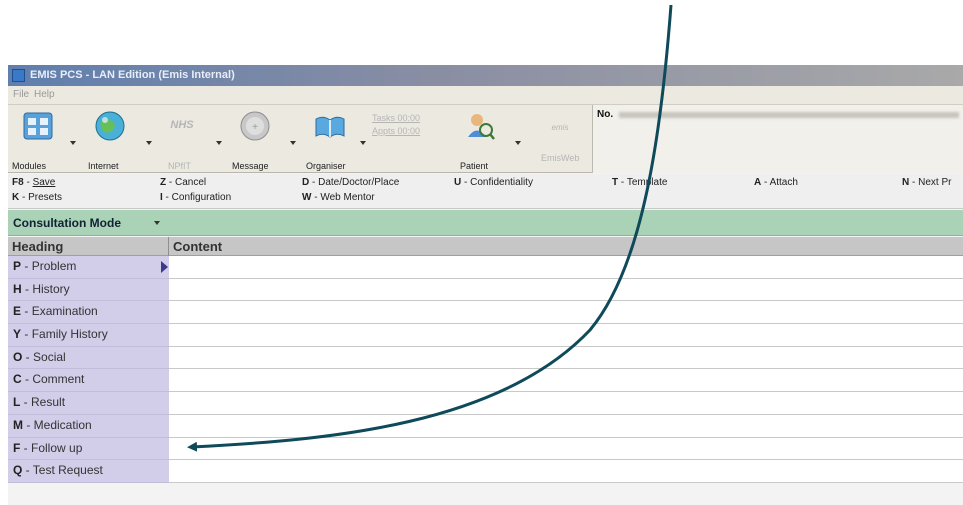 Image resolution: width=963 pixels, height=505 pixels. I want to click on shortcut-template: T - Template, so click(639, 182).